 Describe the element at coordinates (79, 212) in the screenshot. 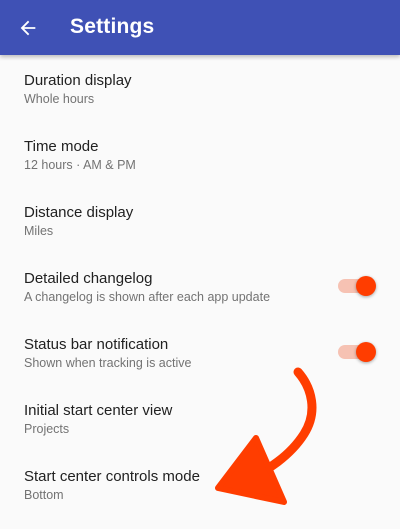

I see `setting-title: Distance display` at that location.